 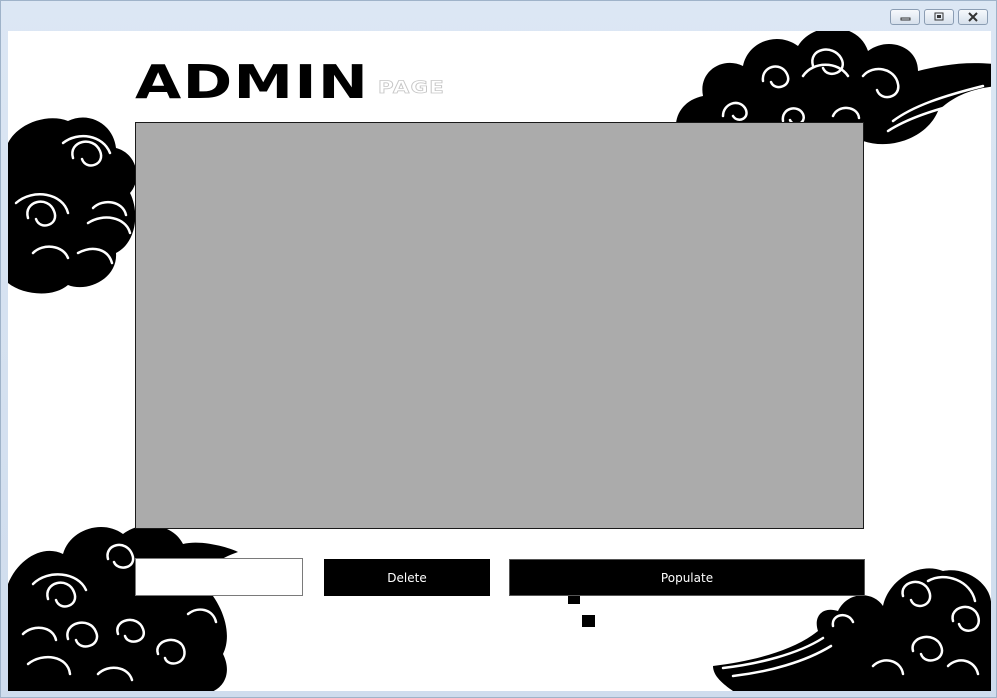 I want to click on delete-button: Delete, so click(x=407, y=577).